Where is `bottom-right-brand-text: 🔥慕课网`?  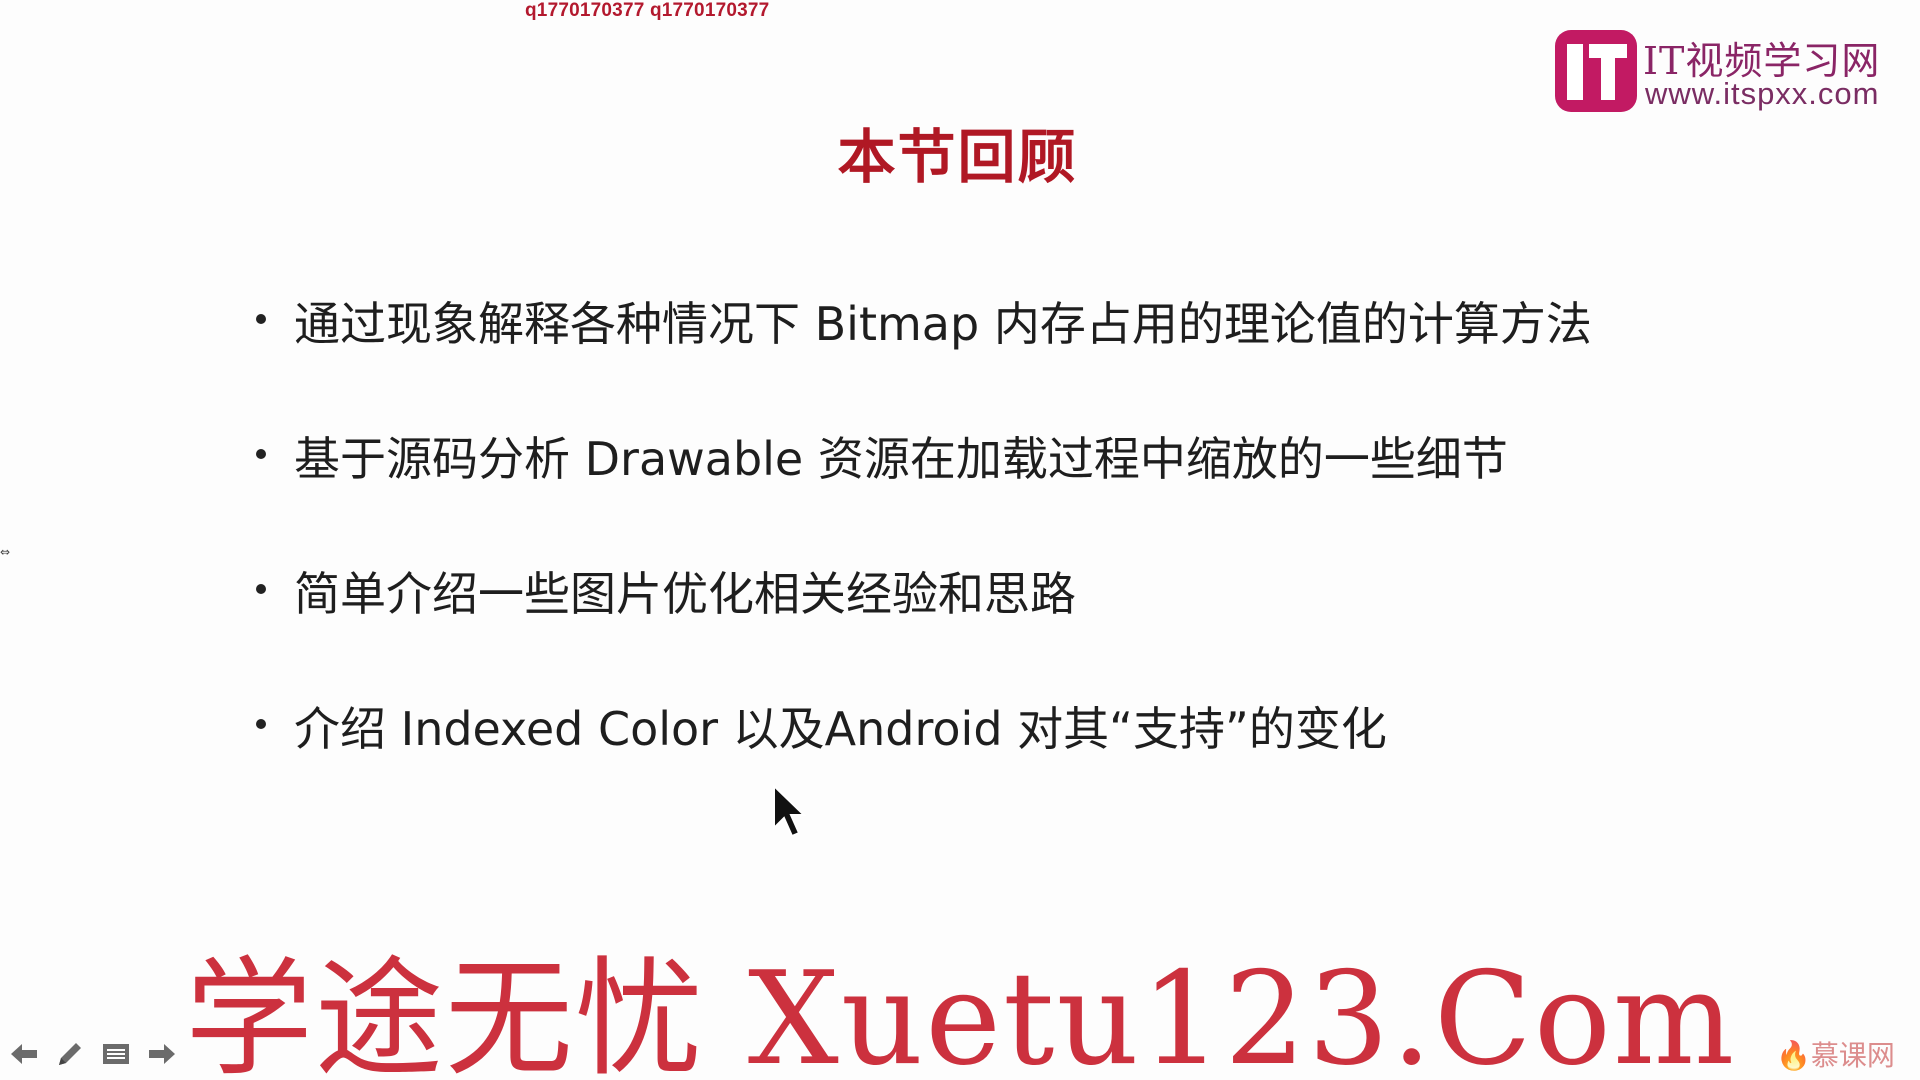 bottom-right-brand-text: 🔥慕课网 is located at coordinates (1835, 1055).